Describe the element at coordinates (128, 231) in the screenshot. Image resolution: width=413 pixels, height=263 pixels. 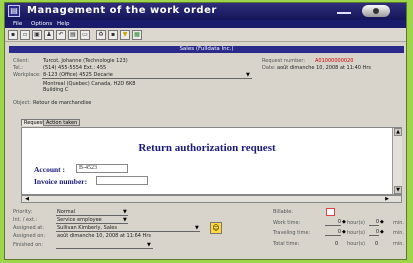
I see `assigned-at-select` at that location.